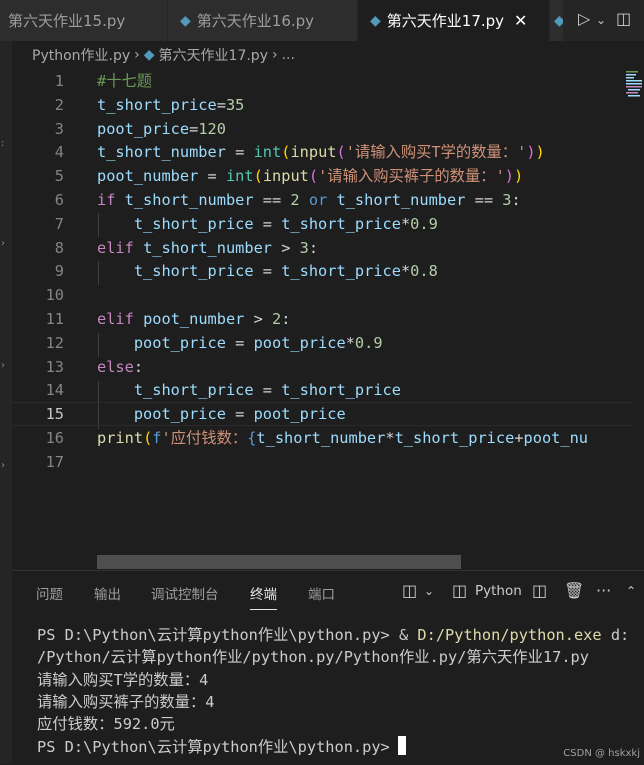  What do you see at coordinates (601, 753) in the screenshot?
I see `watermark: CSDN @ hskxkj` at bounding box center [601, 753].